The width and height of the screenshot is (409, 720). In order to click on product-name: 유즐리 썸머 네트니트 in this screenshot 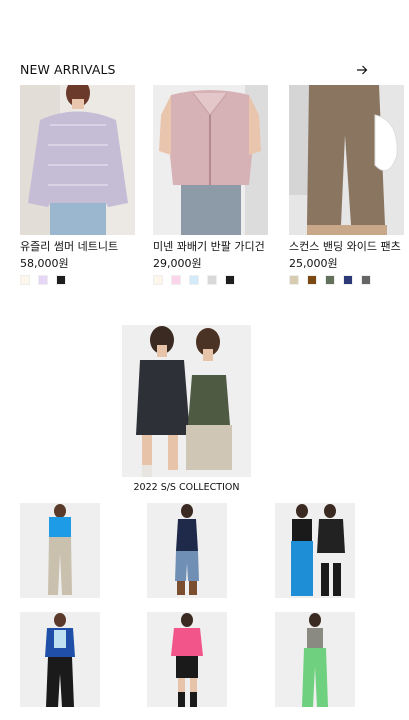, I will do `click(80, 246)`.